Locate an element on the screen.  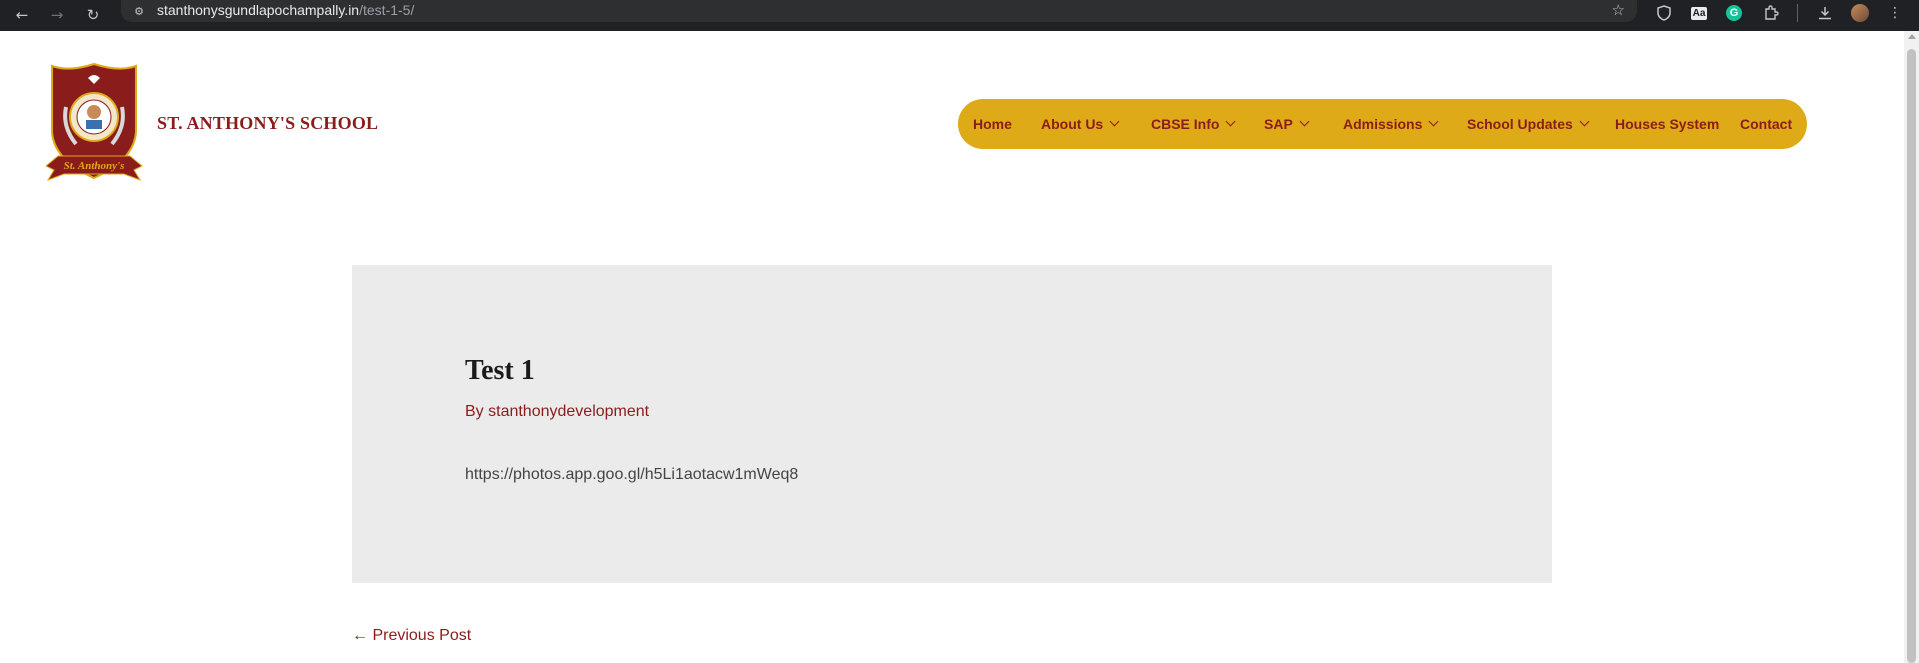
site-title: ST. ANTHONY'S SCHOOL is located at coordinates (267, 123).